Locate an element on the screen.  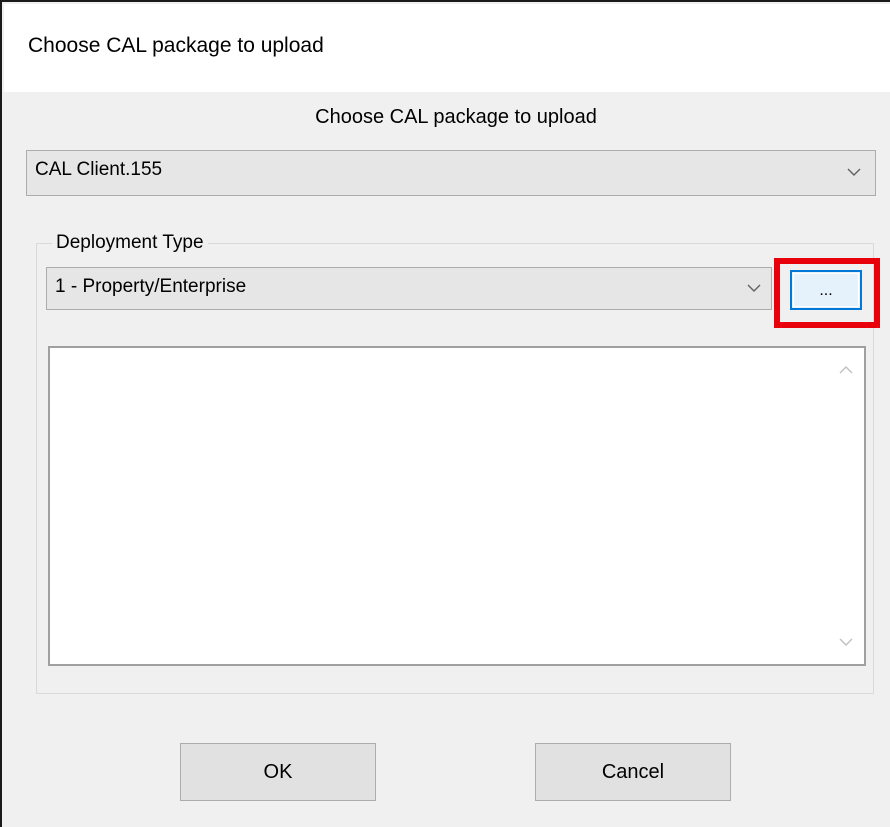
vertical-scrollbar is located at coordinates (846, 506).